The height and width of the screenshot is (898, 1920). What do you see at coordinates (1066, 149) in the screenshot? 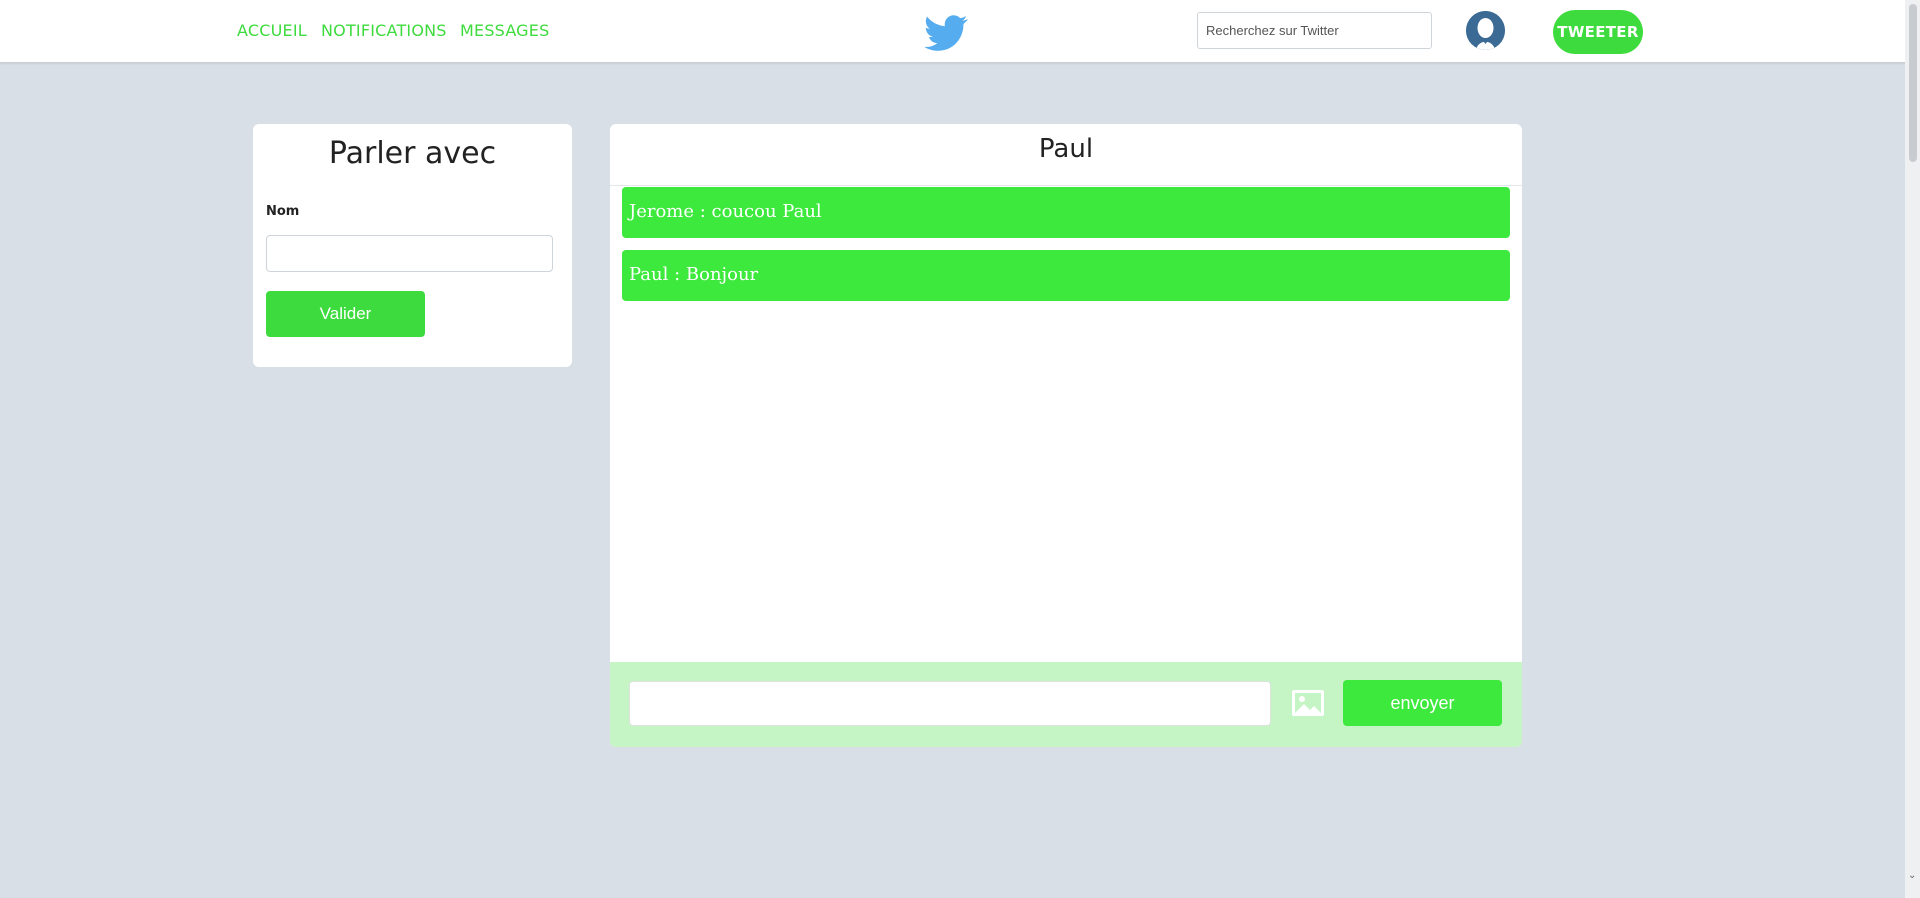
I see `chat-title: Paul` at bounding box center [1066, 149].